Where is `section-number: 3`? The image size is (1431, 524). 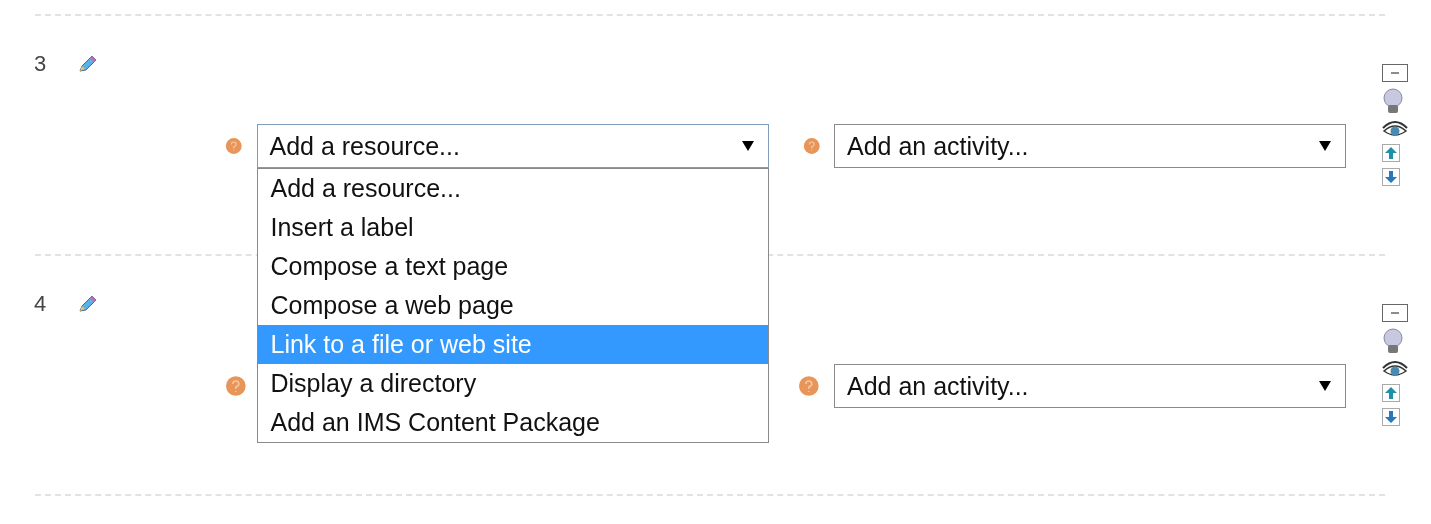 section-number: 3 is located at coordinates (40, 64).